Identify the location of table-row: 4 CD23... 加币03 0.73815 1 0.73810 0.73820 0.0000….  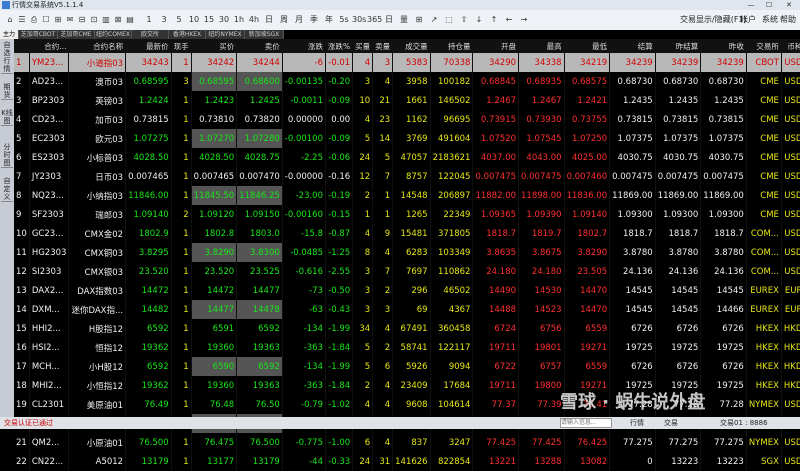
(407, 119).